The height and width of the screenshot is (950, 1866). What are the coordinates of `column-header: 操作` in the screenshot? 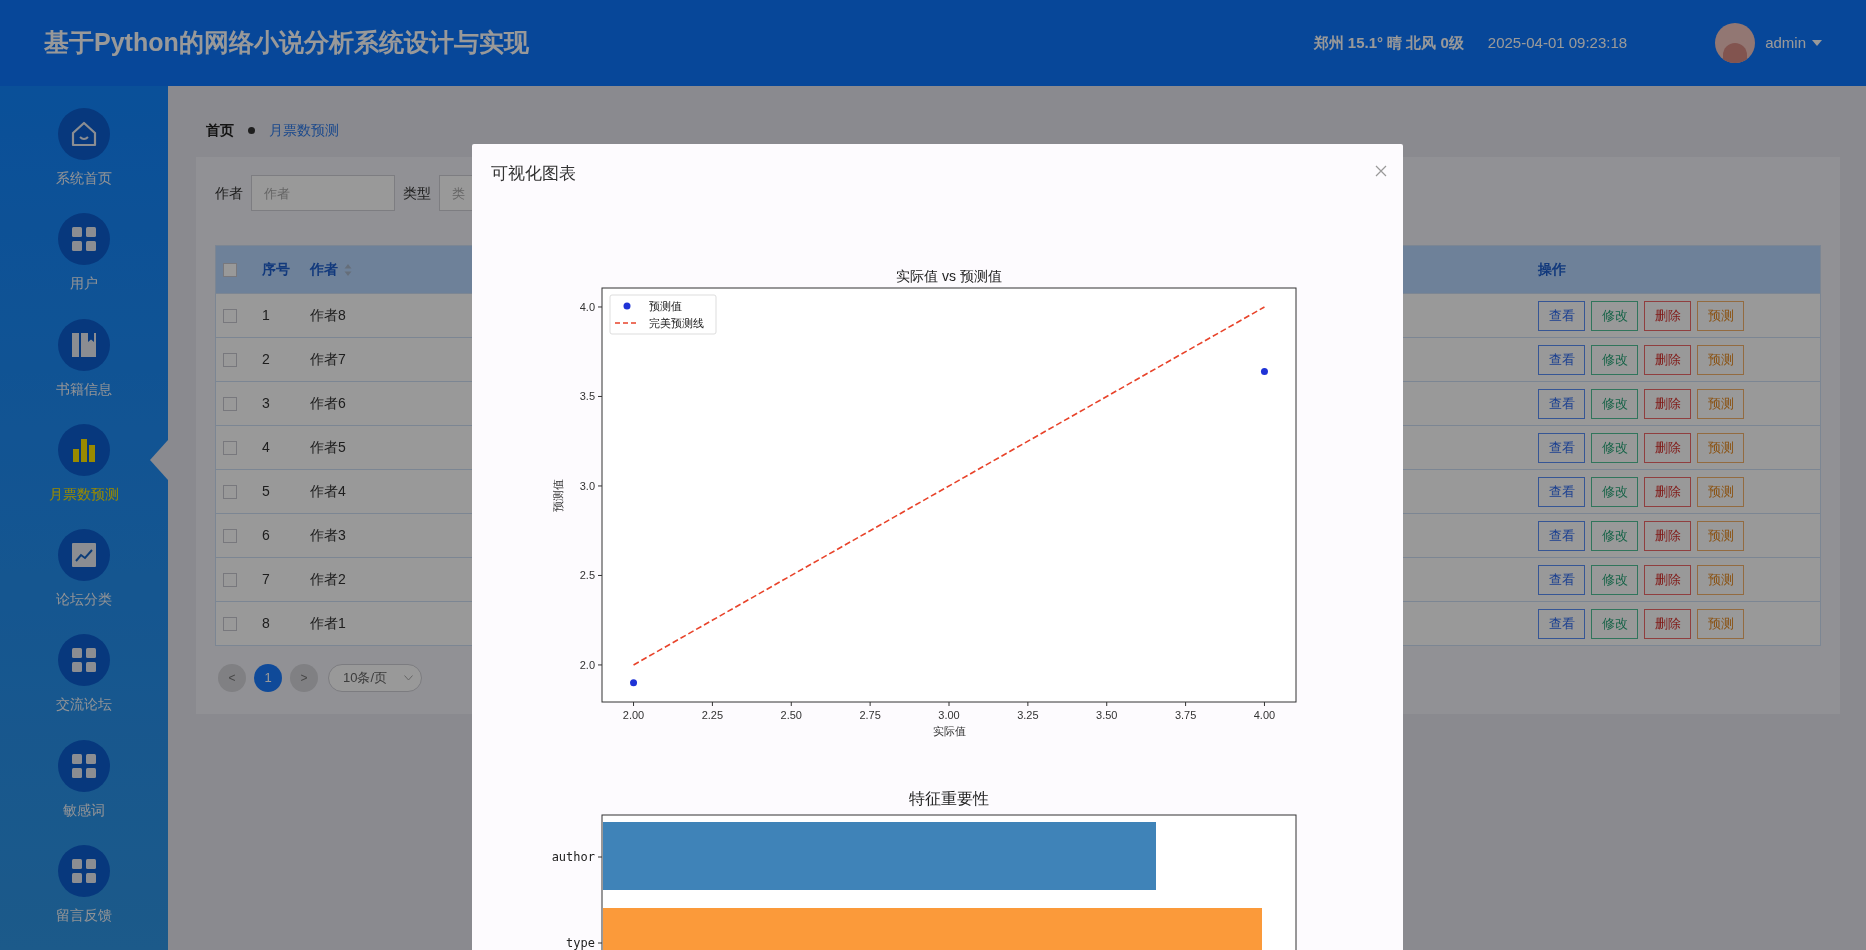 It's located at (1552, 269).